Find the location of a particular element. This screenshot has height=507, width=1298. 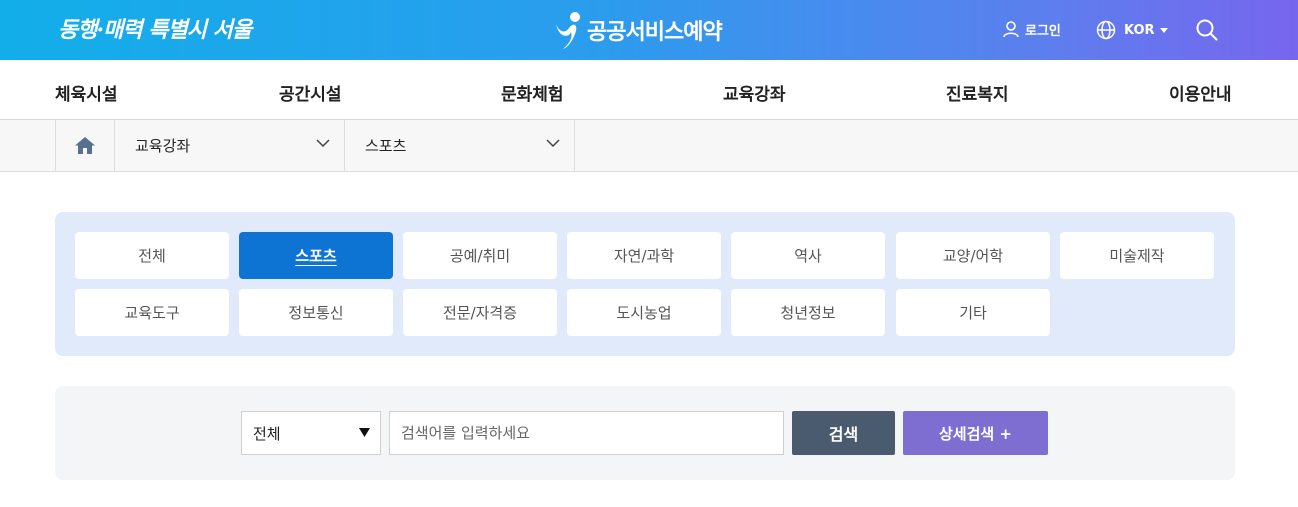

language-selector: KOR is located at coordinates (1132, 30).